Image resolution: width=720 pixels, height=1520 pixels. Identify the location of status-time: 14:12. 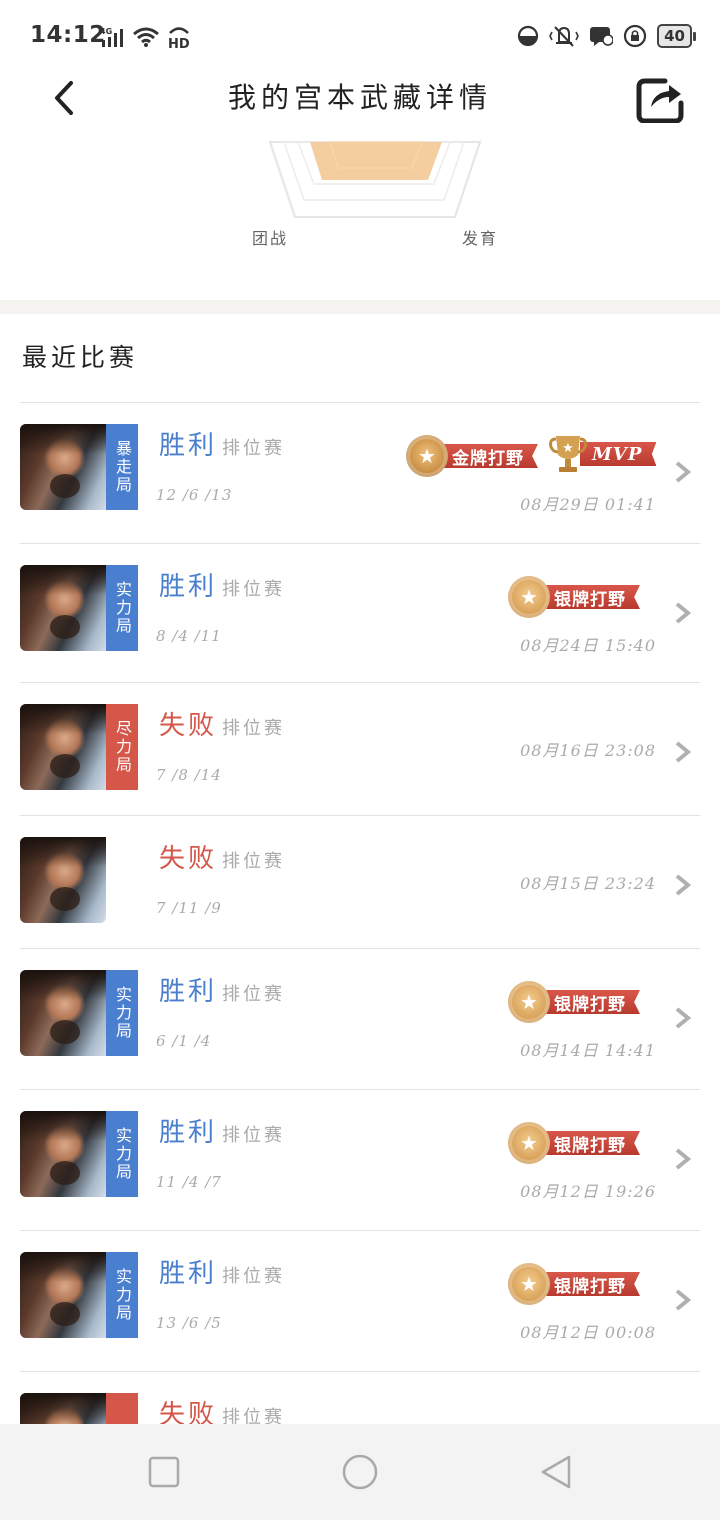
(68, 35).